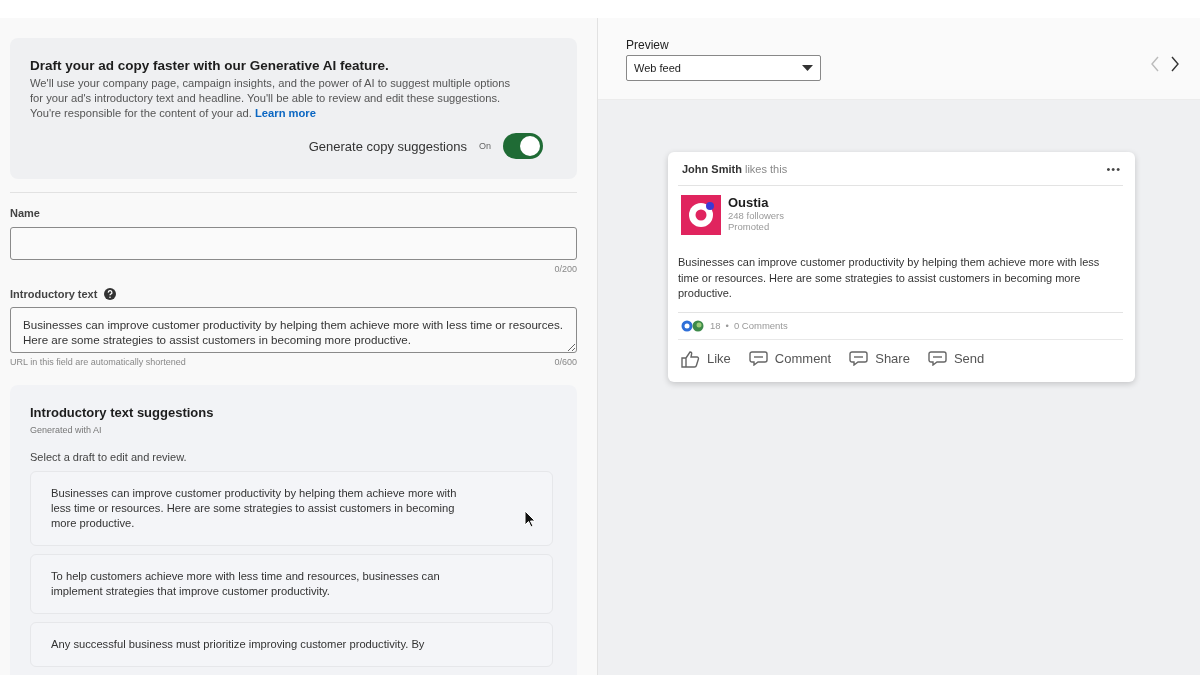  What do you see at coordinates (1113, 168) in the screenshot?
I see `more-options: •••` at bounding box center [1113, 168].